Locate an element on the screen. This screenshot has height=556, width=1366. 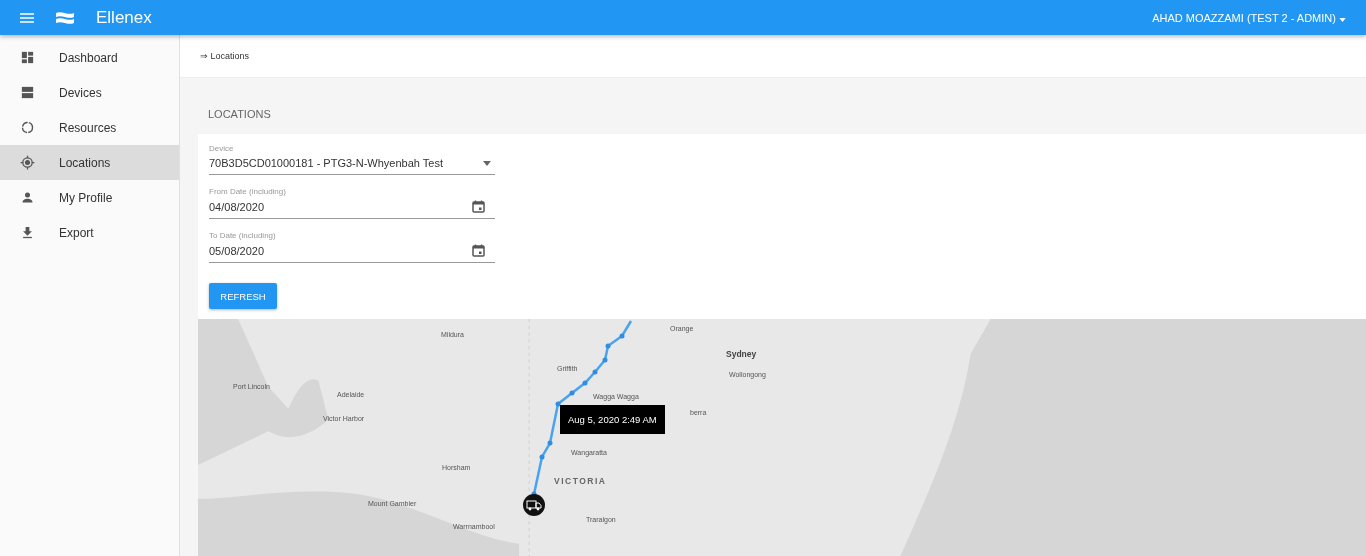
brand-name: Ellenex is located at coordinates (124, 17).